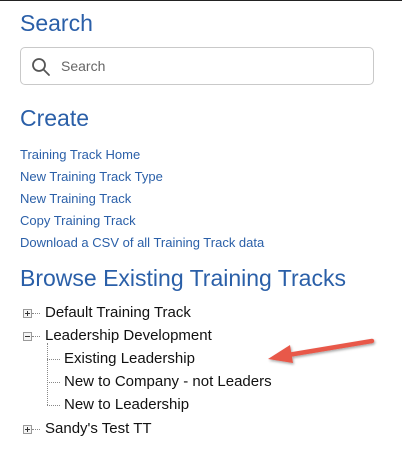  What do you see at coordinates (211, 66) in the screenshot?
I see `search-input` at bounding box center [211, 66].